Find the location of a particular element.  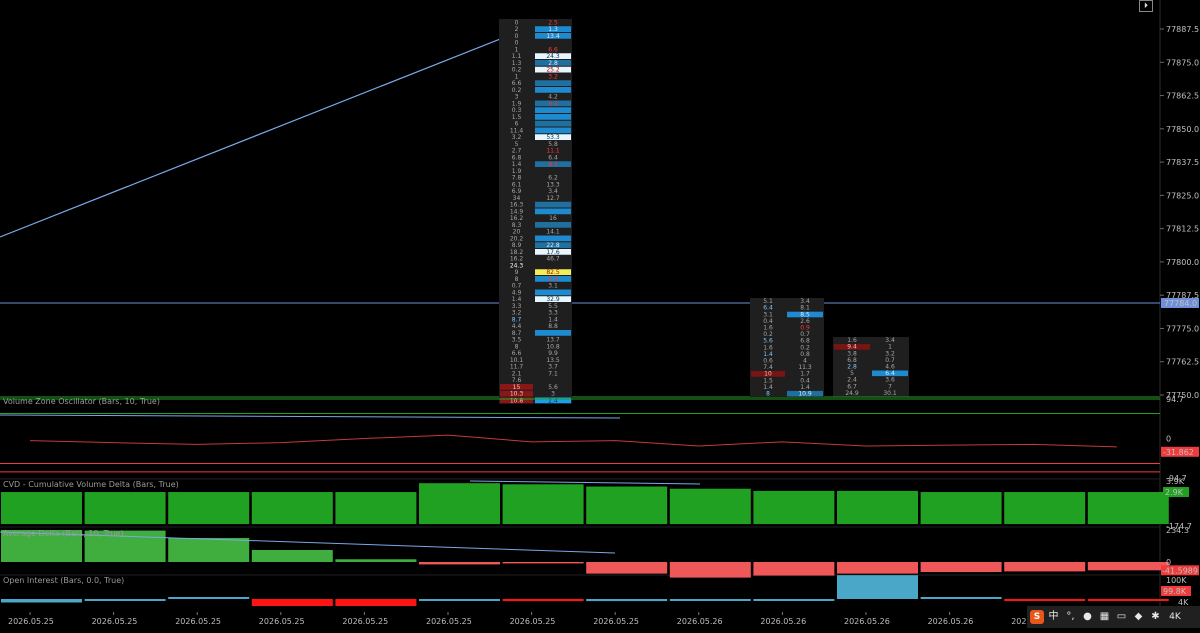

price-axis-label: 77887.5 is located at coordinates (1182, 29).